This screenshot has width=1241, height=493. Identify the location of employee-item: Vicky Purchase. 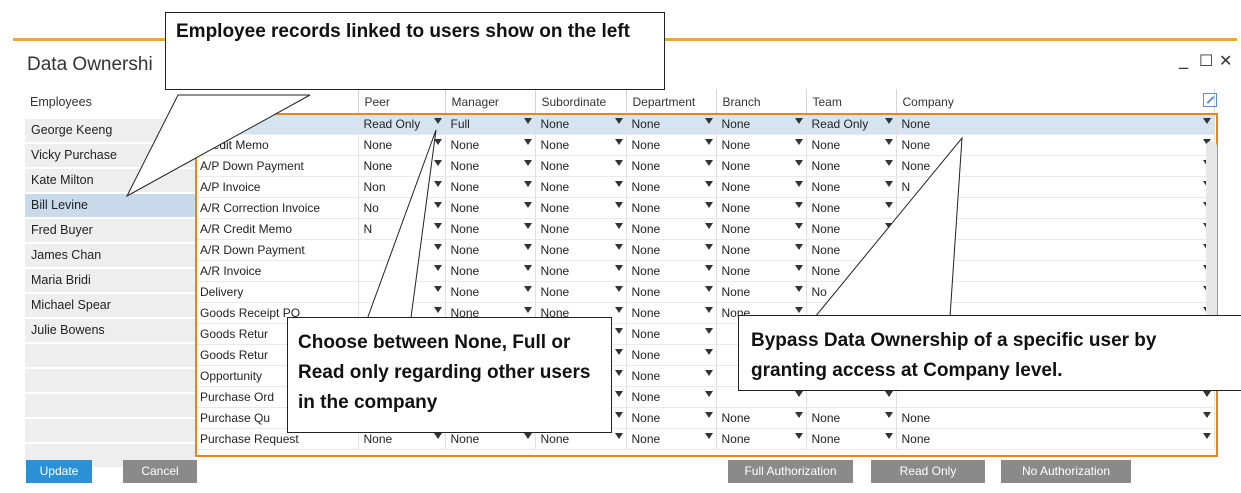
(110, 156).